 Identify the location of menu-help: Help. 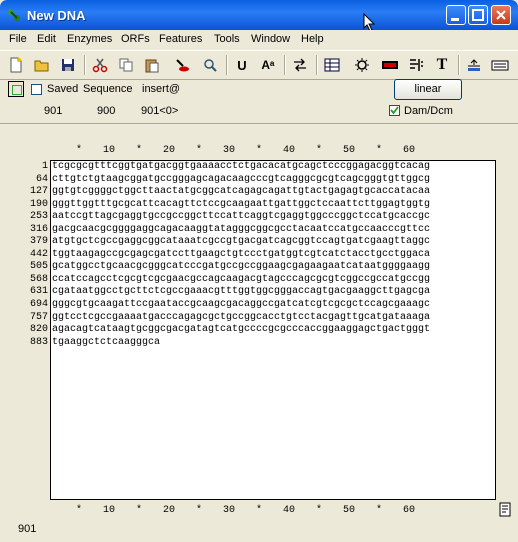
(312, 39).